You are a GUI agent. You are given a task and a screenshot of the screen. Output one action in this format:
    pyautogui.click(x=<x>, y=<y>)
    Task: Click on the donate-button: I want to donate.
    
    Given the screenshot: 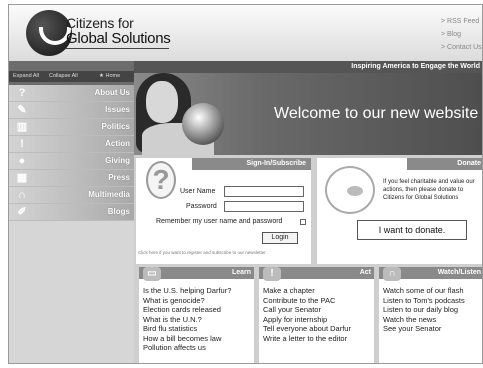 What is the action you would take?
    pyautogui.click(x=412, y=230)
    